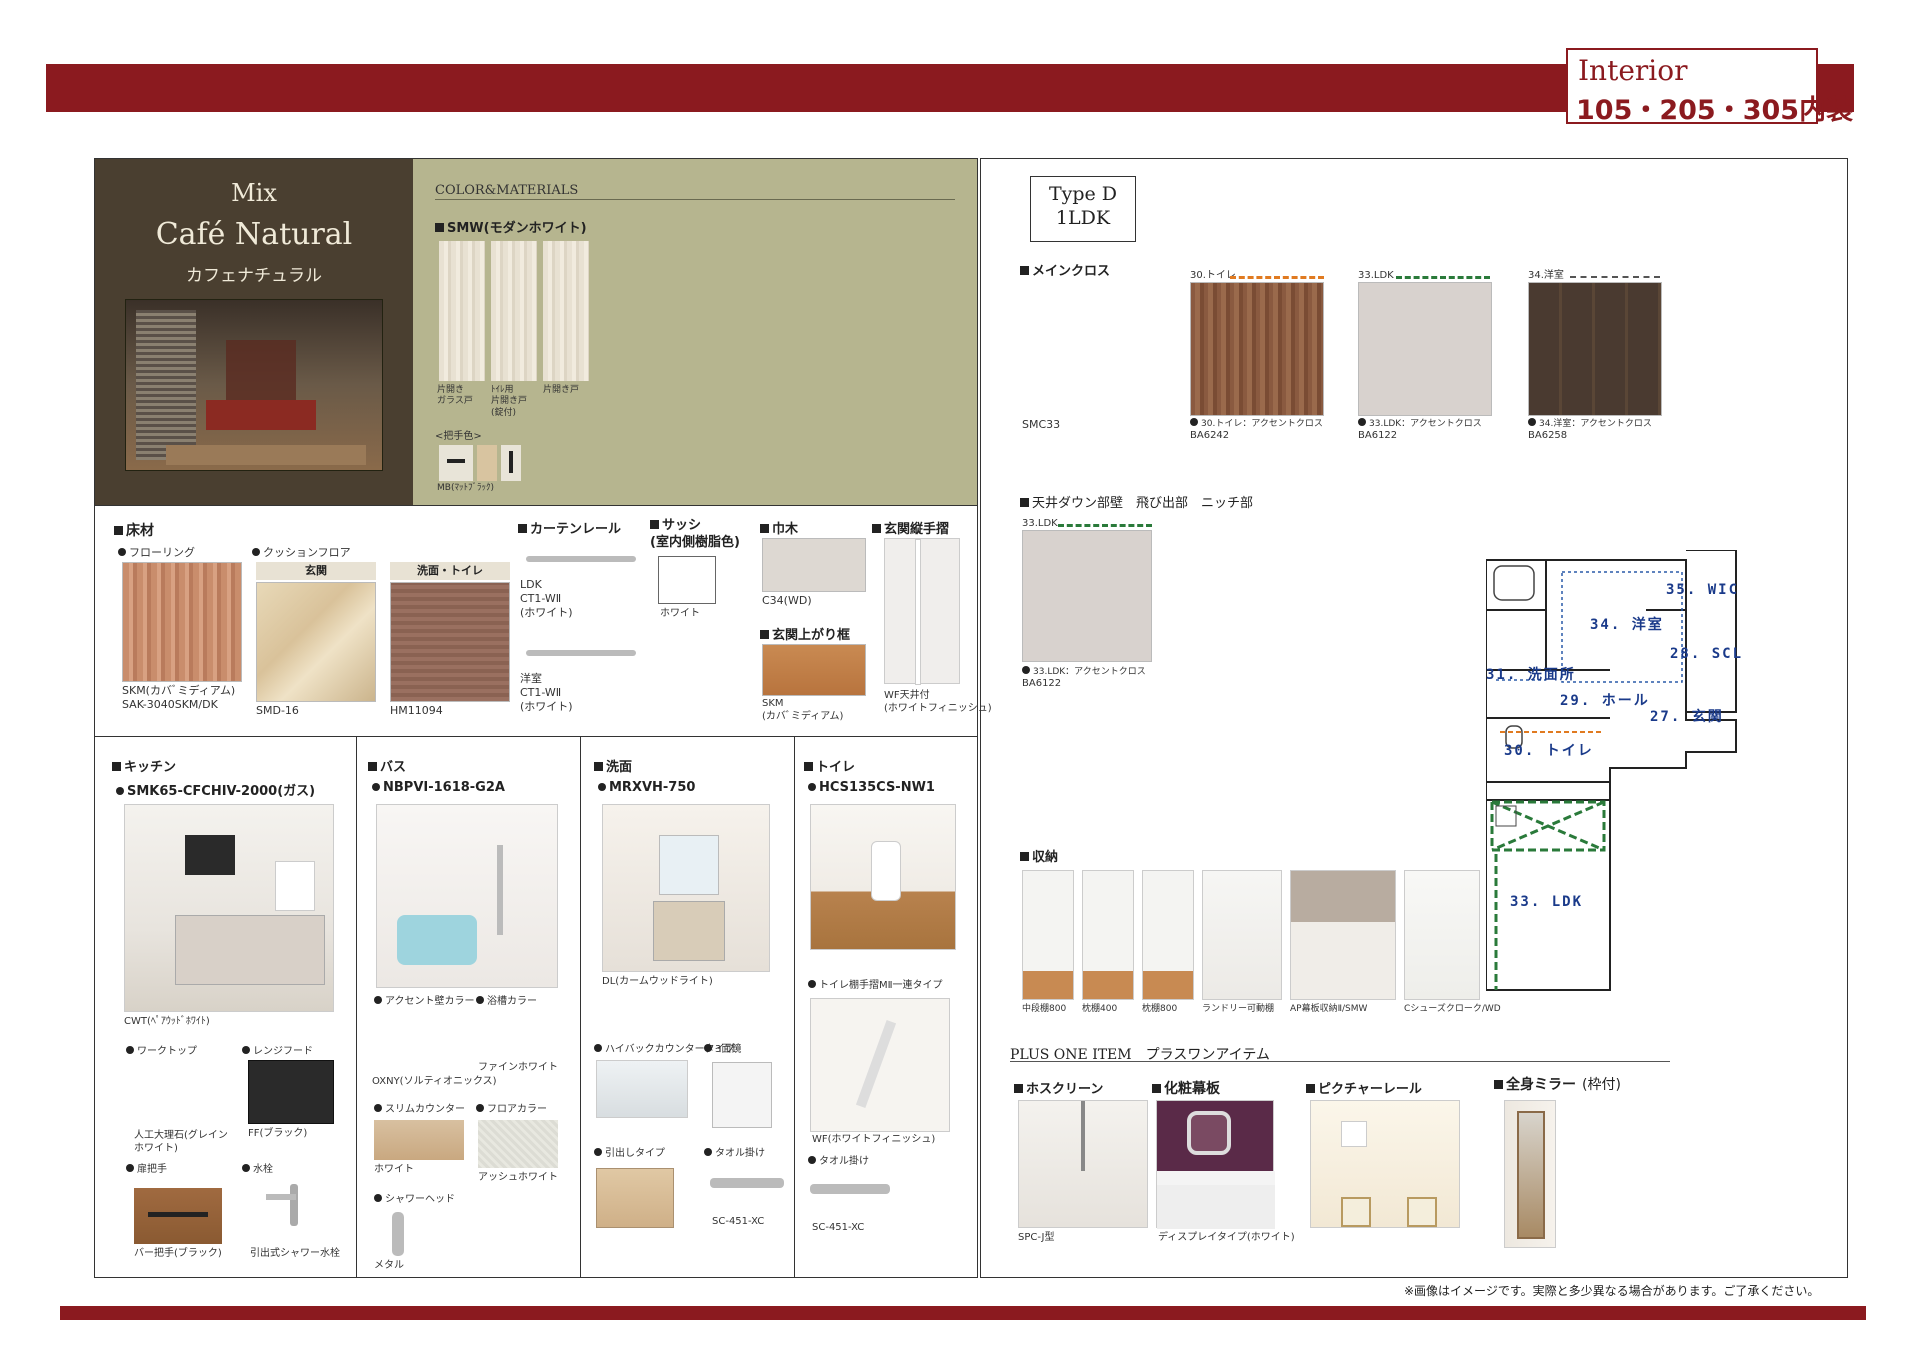 The image size is (1920, 1357). I want to click on toilet-model-text: HCS135CS-NW1, so click(877, 787).